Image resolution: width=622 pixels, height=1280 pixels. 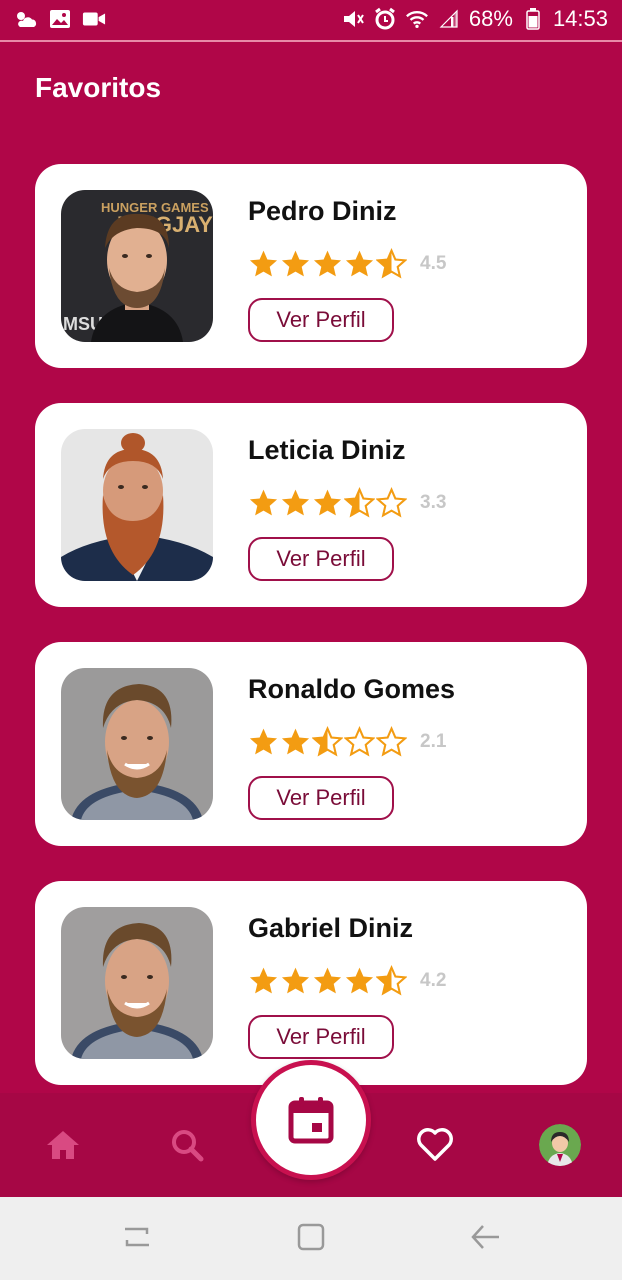 I want to click on system-navigation-bar, so click(x=311, y=1238).